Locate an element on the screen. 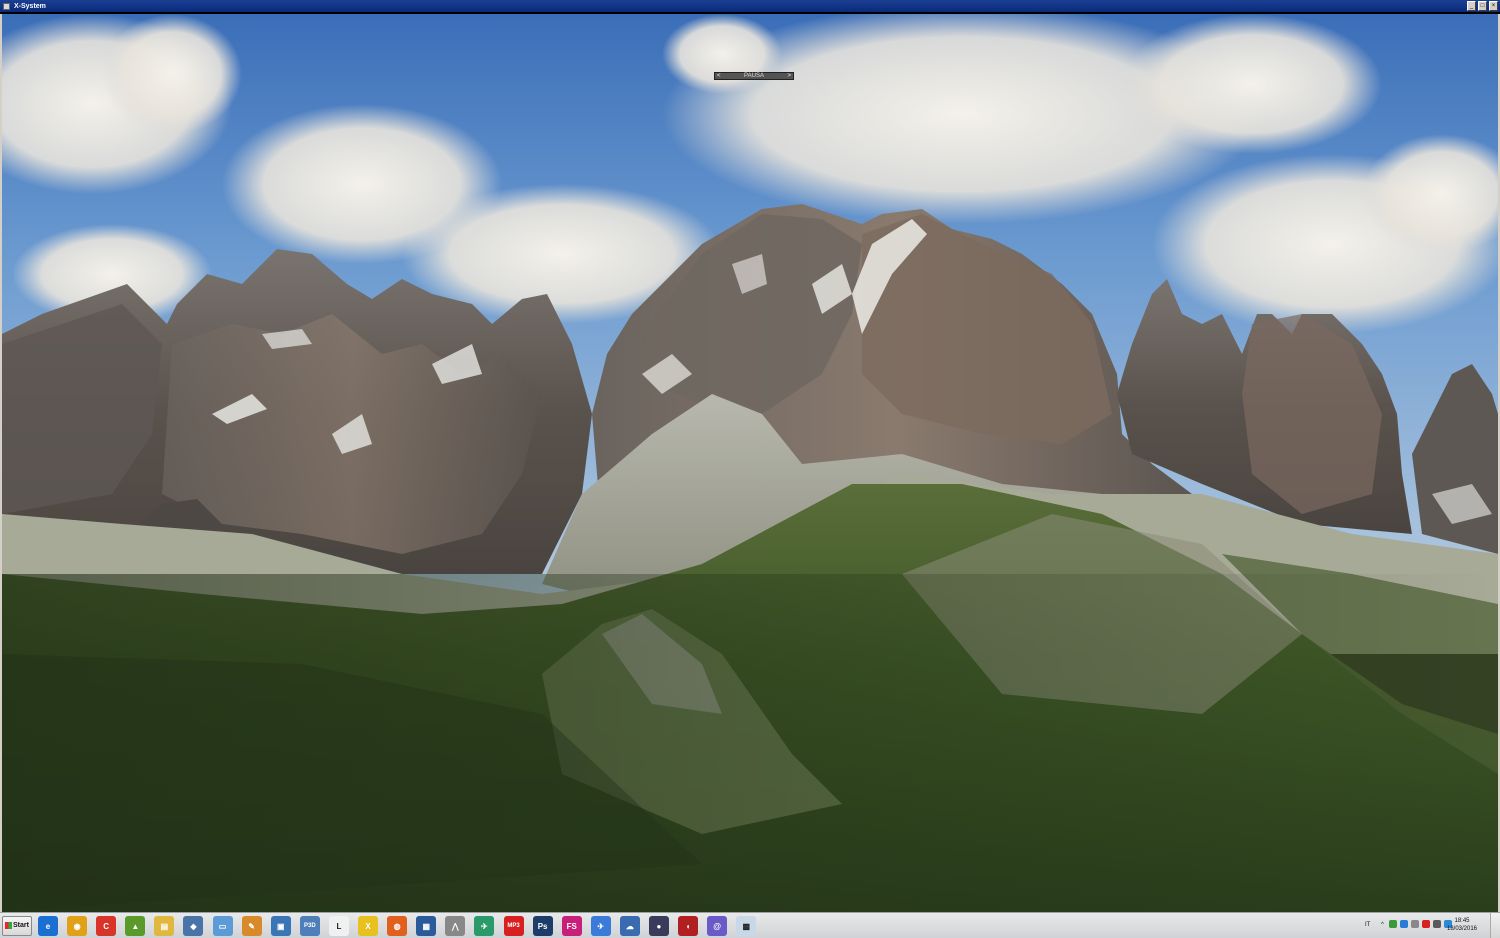  prepar3d-icon: P3D is located at coordinates (309, 926).